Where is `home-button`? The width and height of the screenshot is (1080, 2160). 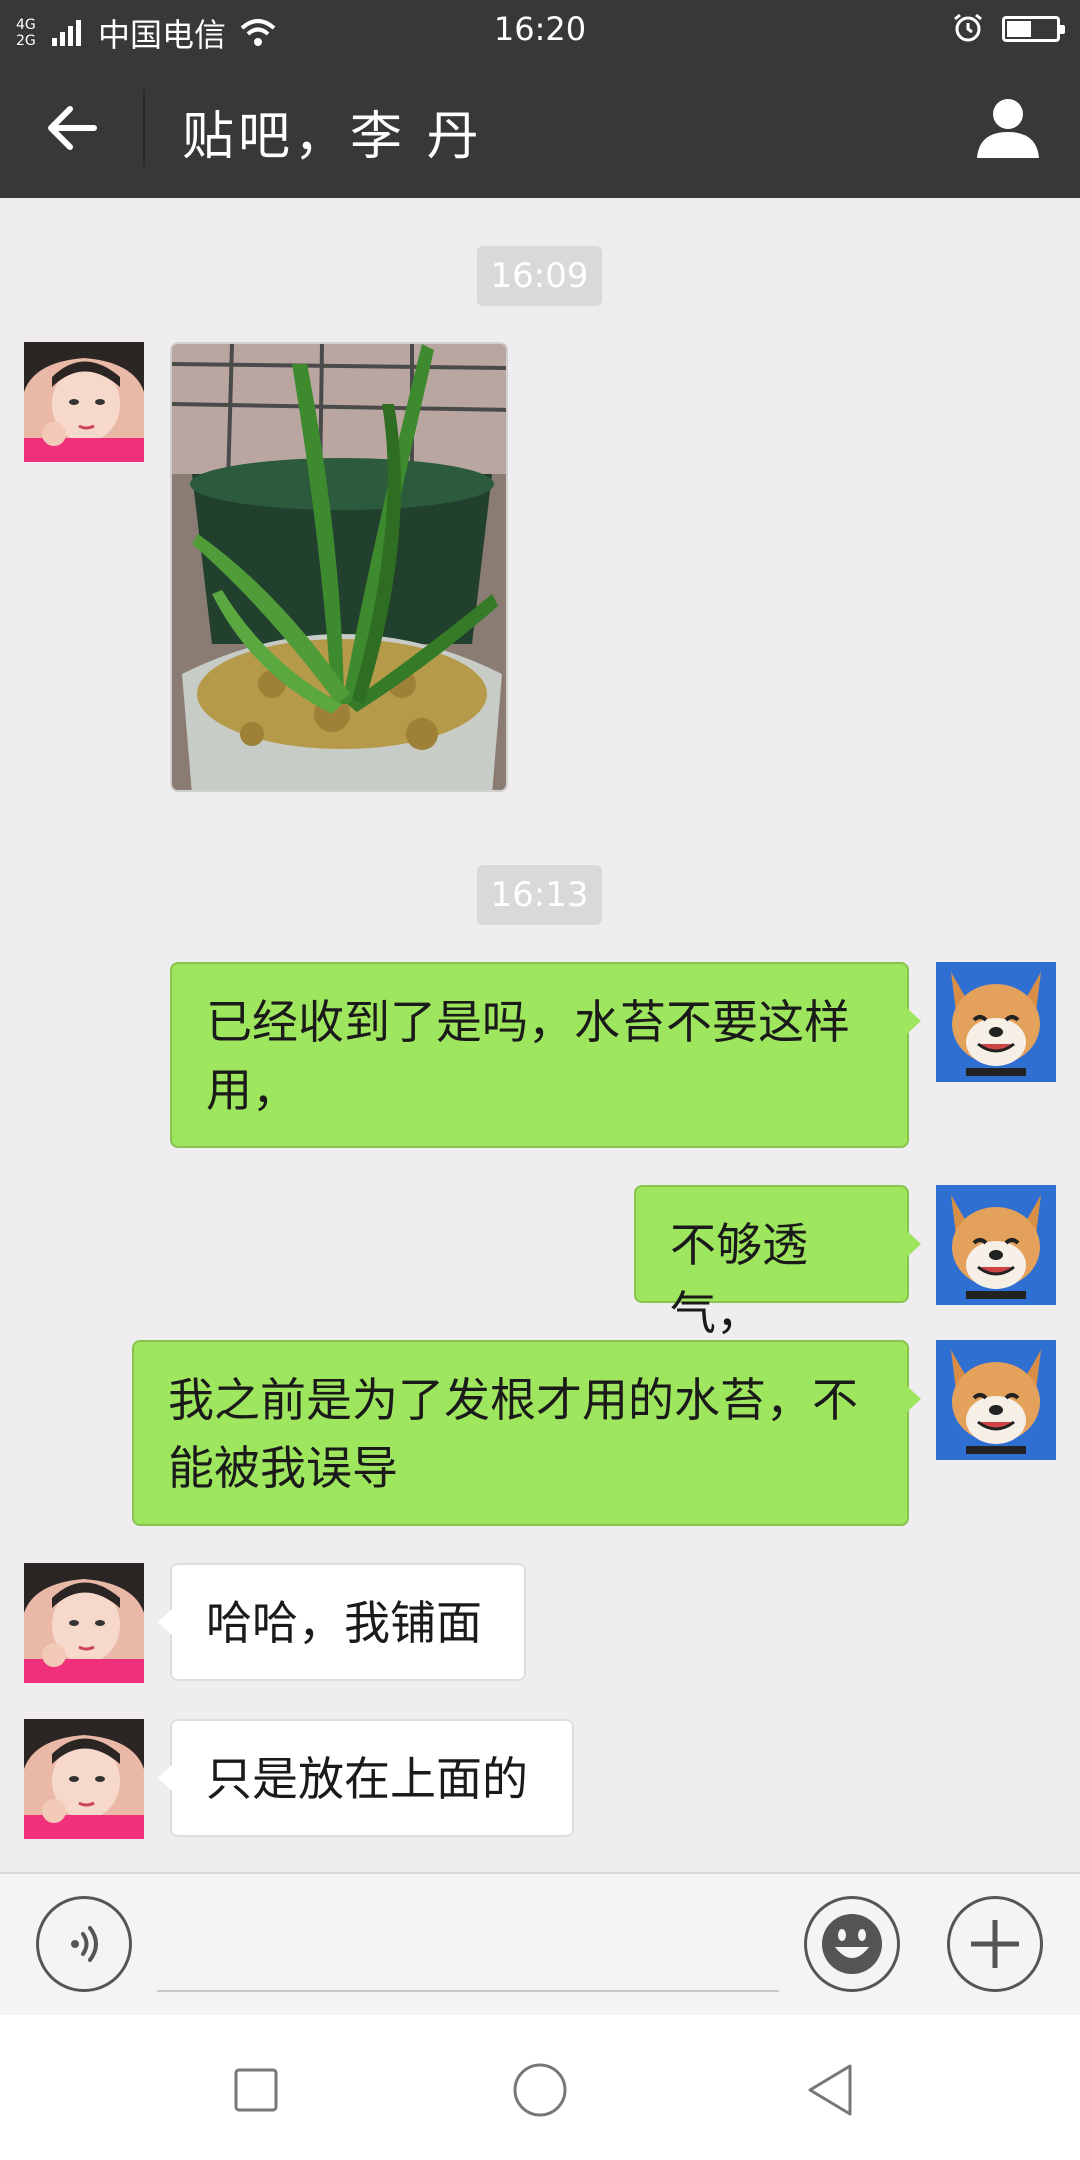
home-button is located at coordinates (540, 2090).